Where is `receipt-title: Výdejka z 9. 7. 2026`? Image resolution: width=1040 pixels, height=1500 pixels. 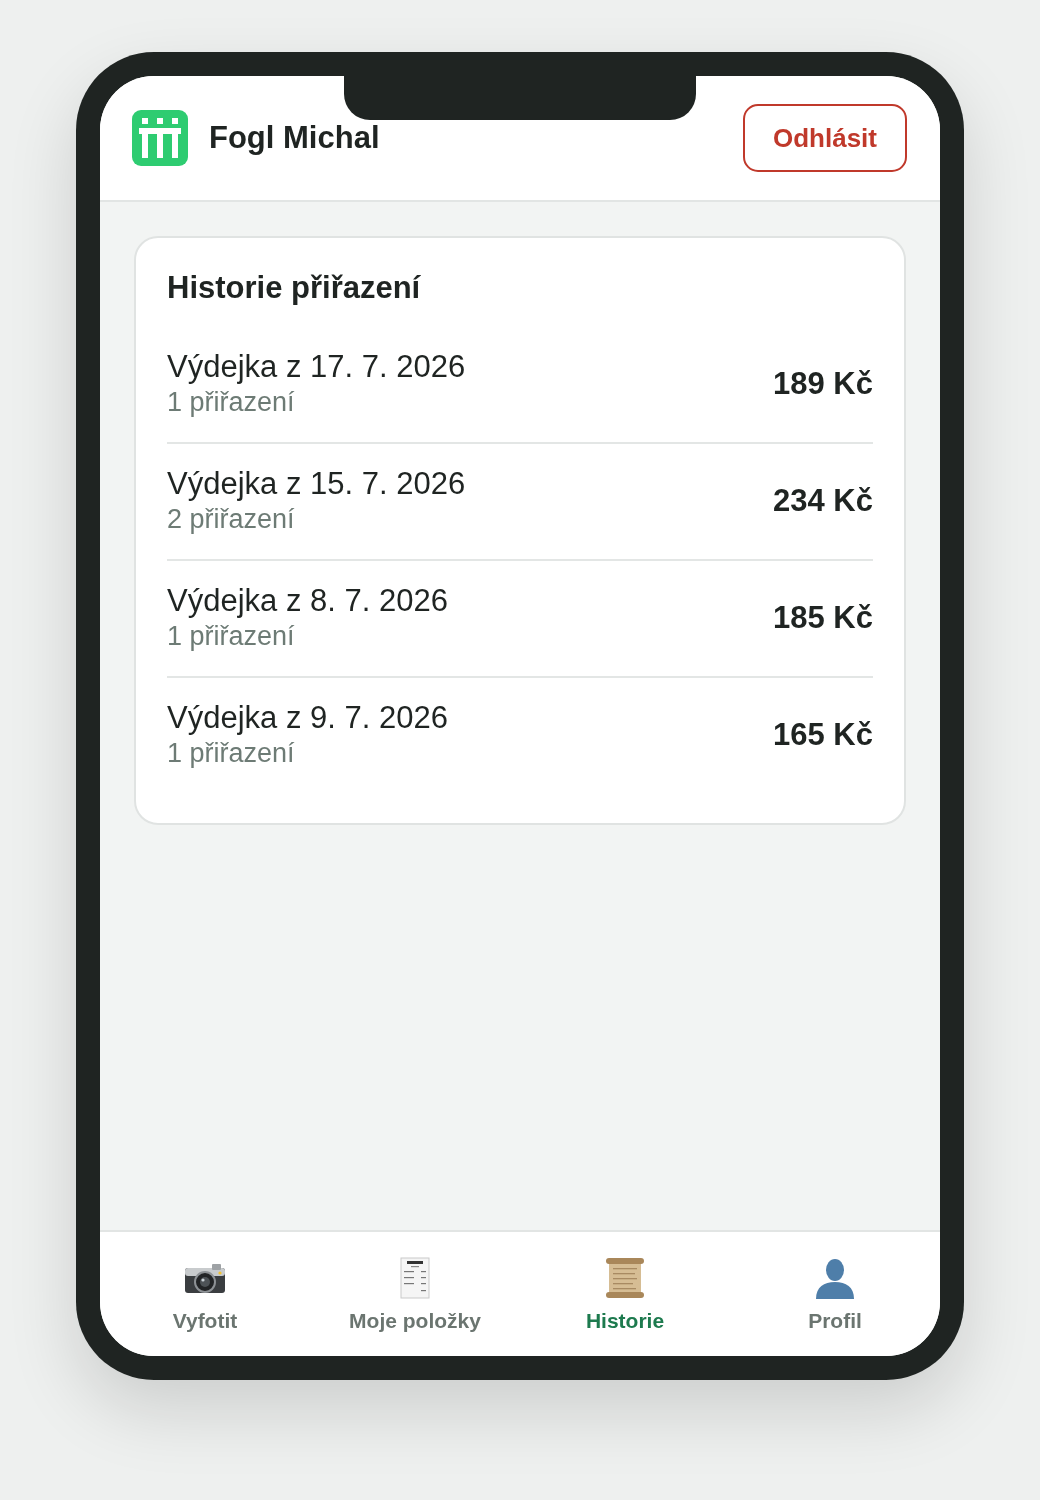 receipt-title: Výdejka z 9. 7. 2026 is located at coordinates (307, 718).